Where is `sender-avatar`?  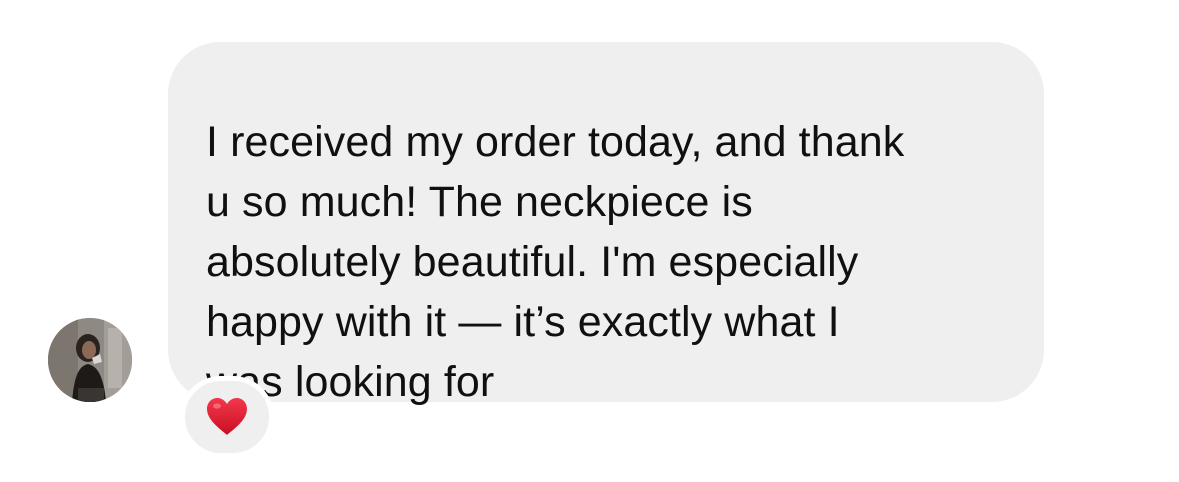 sender-avatar is located at coordinates (90, 360).